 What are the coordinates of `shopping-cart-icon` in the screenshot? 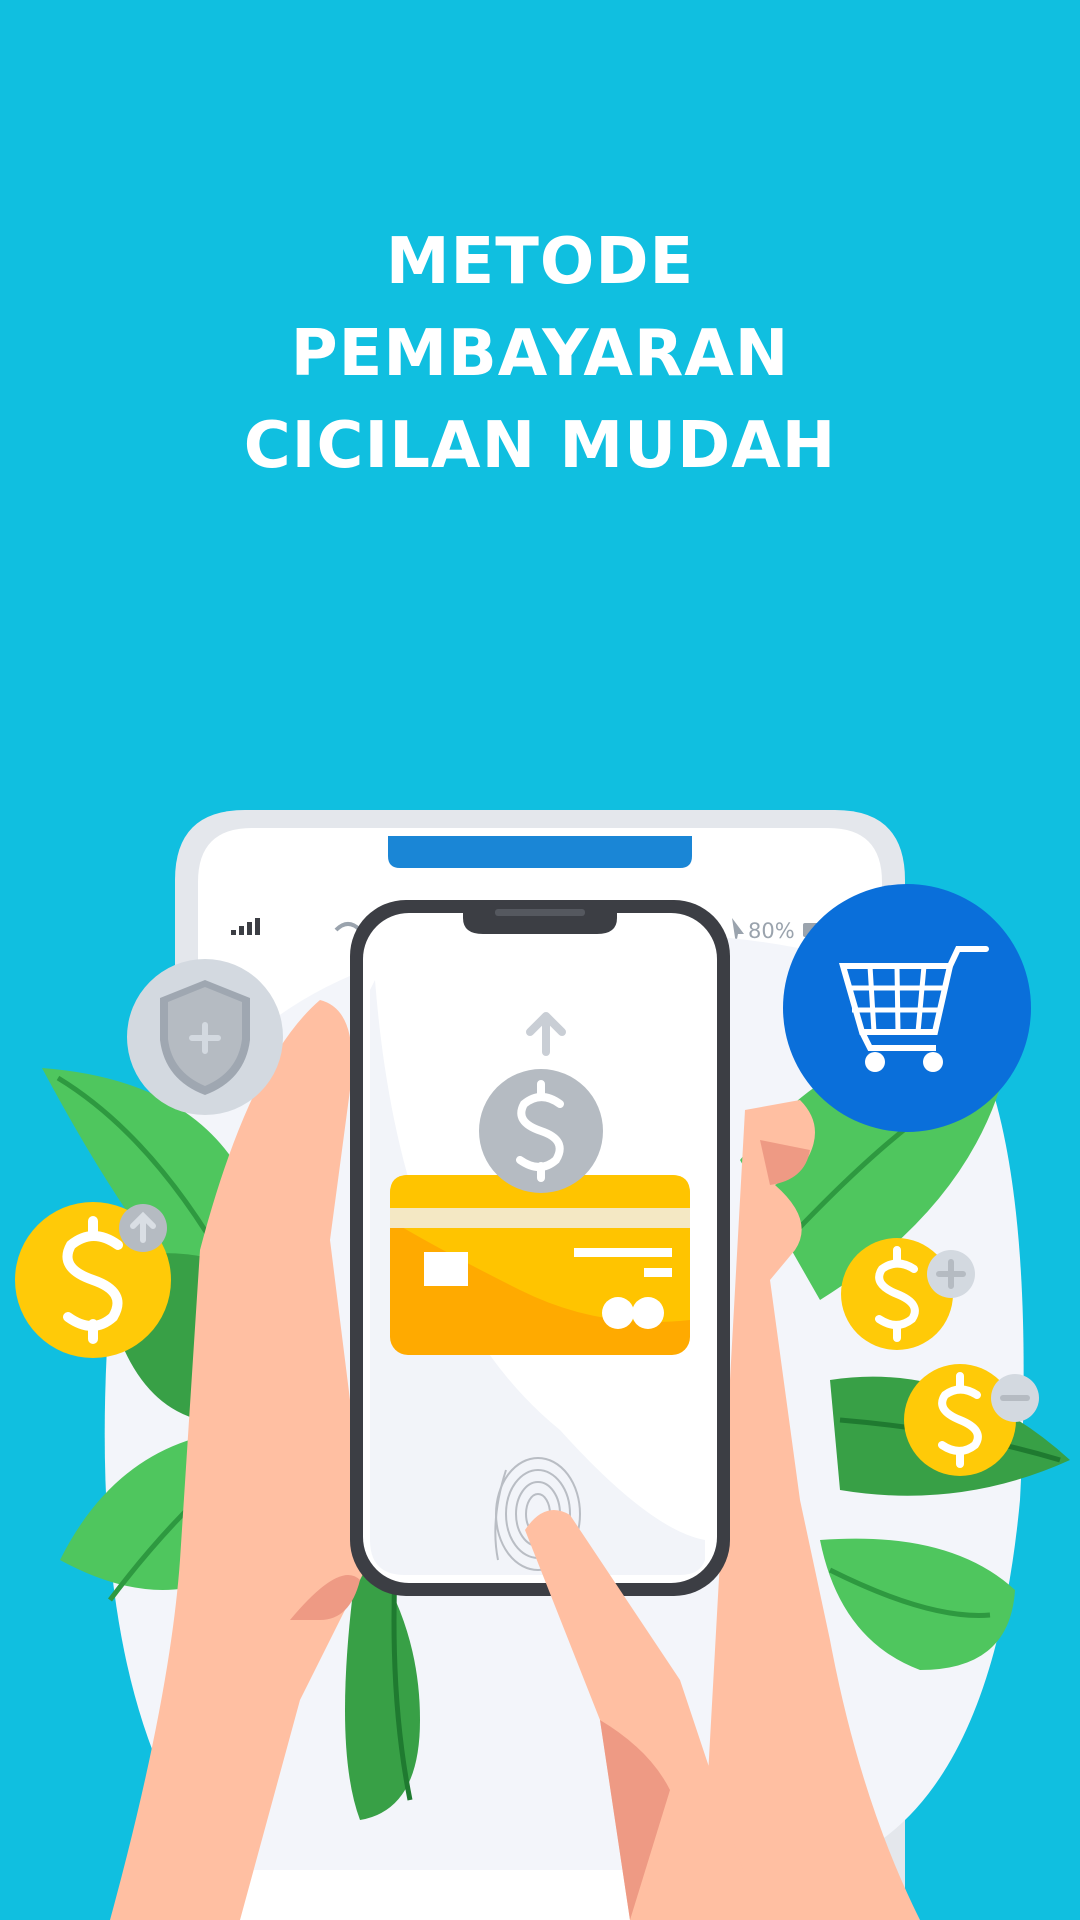 It's located at (907, 1008).